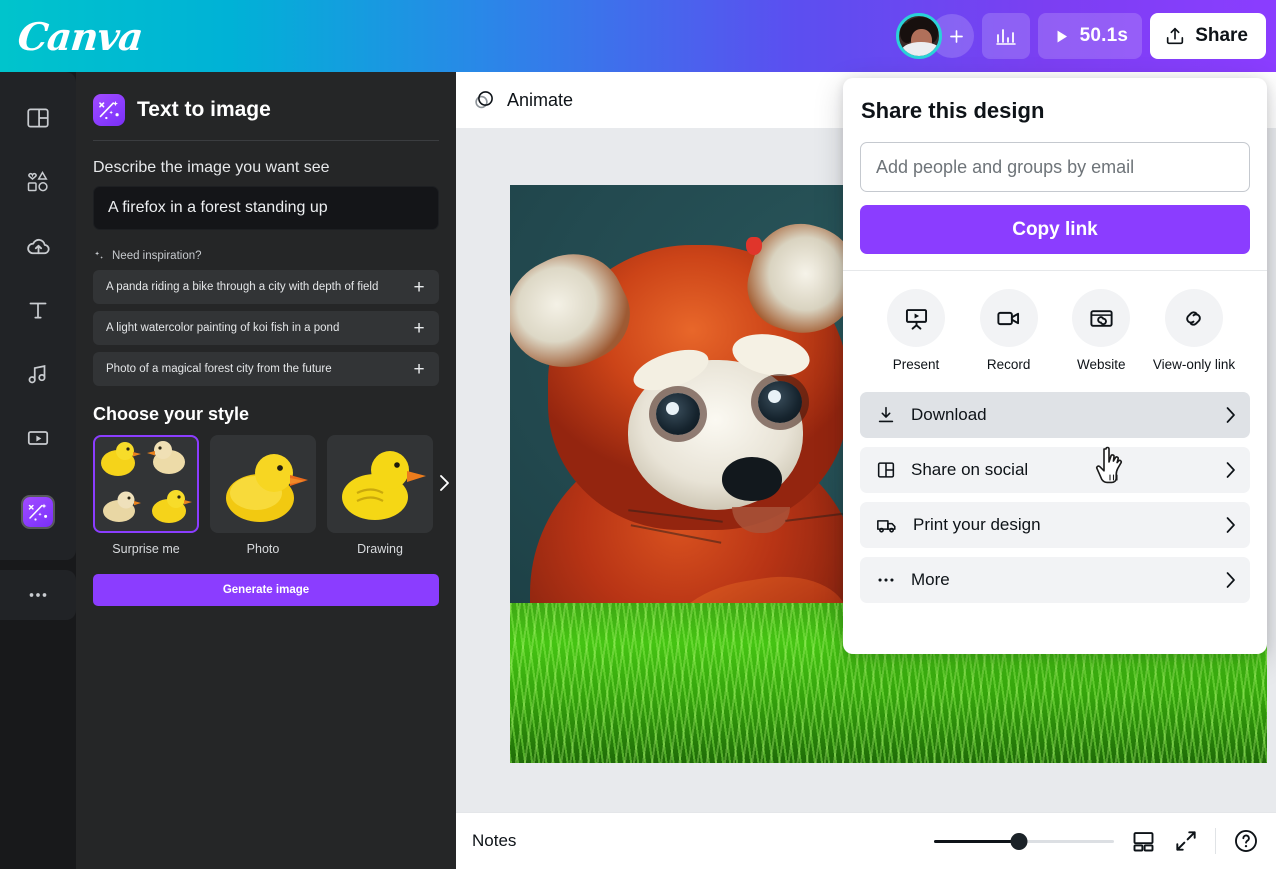 The height and width of the screenshot is (869, 1276). Describe the element at coordinates (916, 364) in the screenshot. I see `share-action-label: Present` at that location.